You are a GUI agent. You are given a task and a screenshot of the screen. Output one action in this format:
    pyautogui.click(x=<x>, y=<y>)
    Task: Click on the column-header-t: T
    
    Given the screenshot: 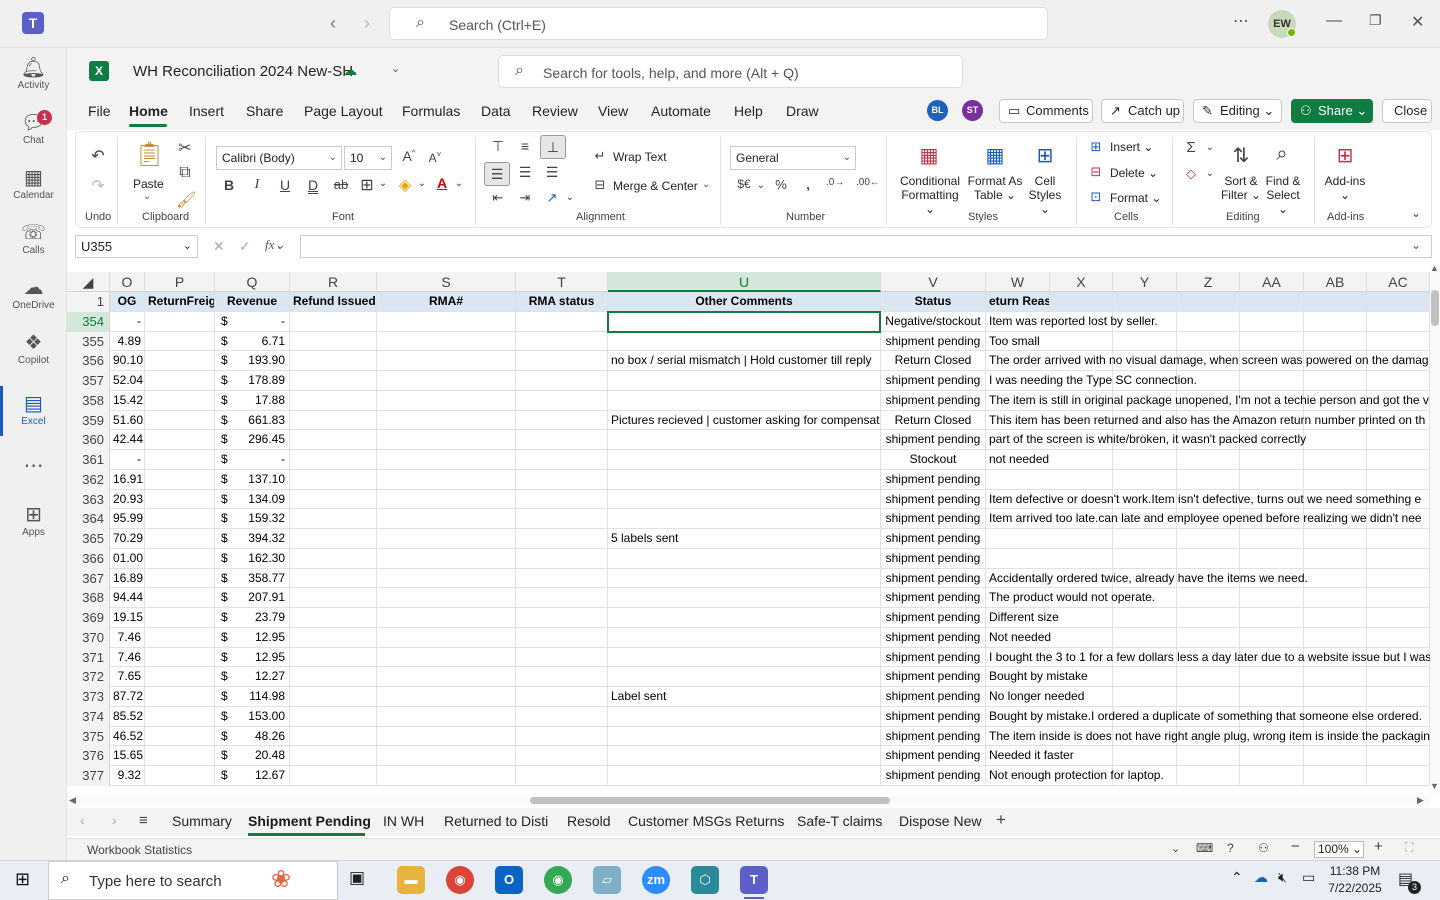 What is the action you would take?
    pyautogui.click(x=562, y=282)
    